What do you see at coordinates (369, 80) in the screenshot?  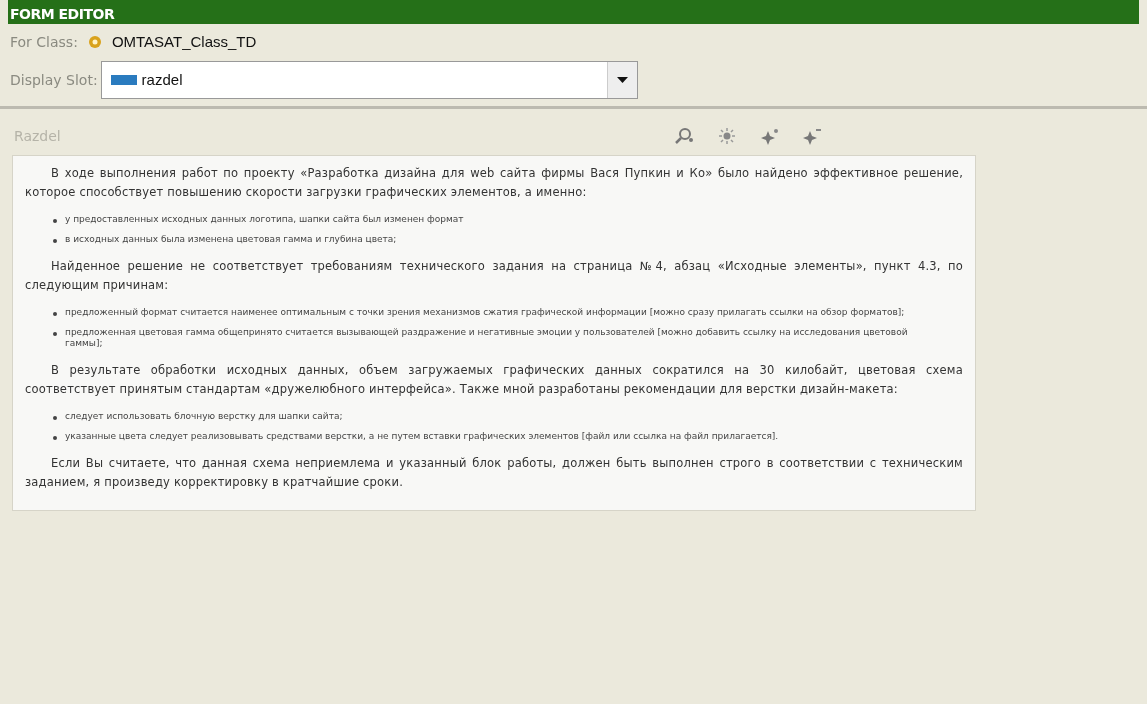 I see `slot-dropdown: razdel` at bounding box center [369, 80].